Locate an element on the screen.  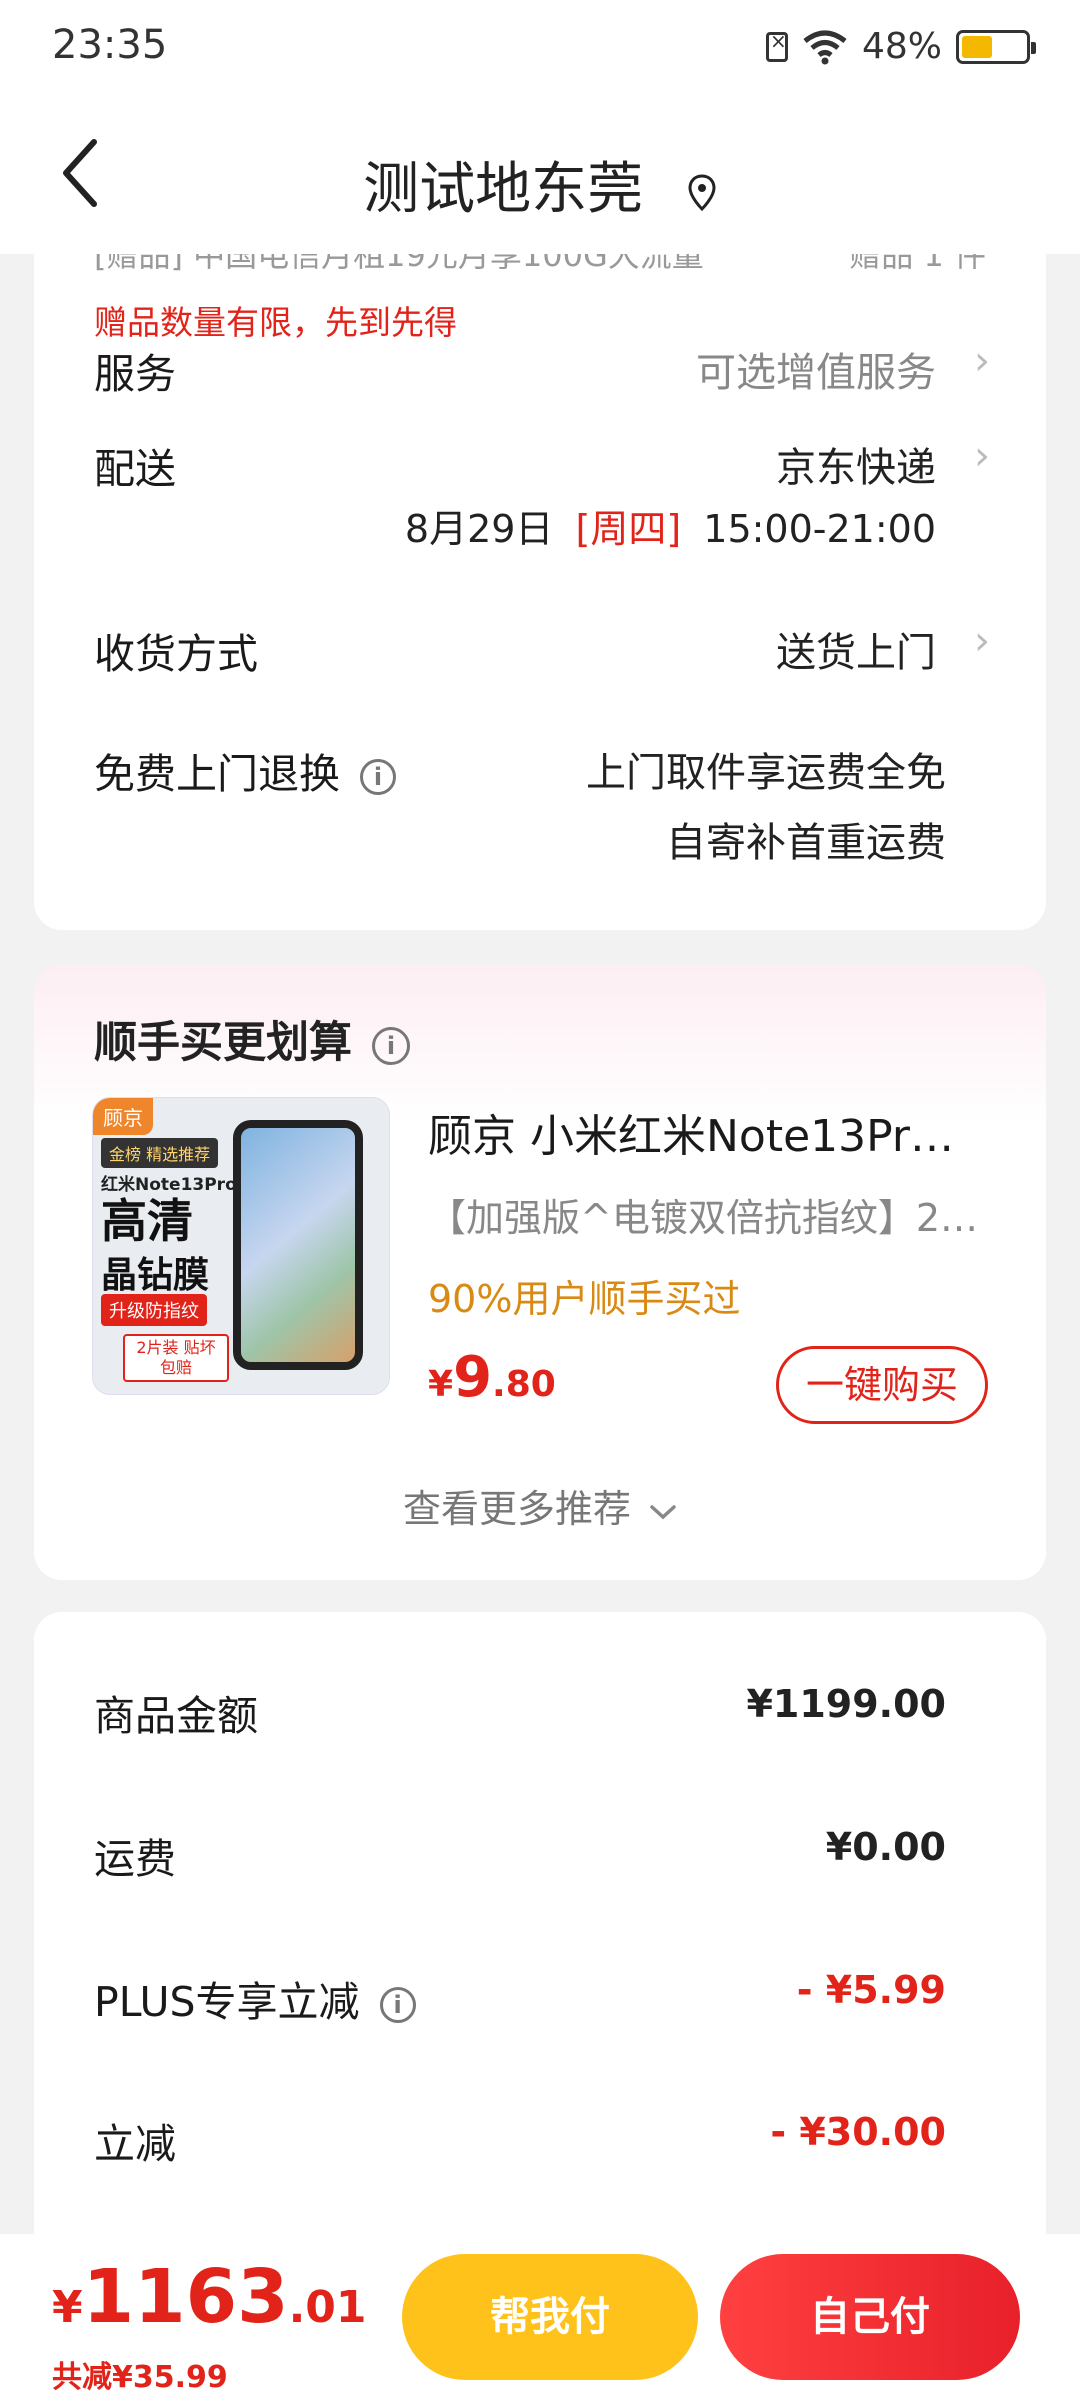
battery-icon is located at coordinates (996, 46).